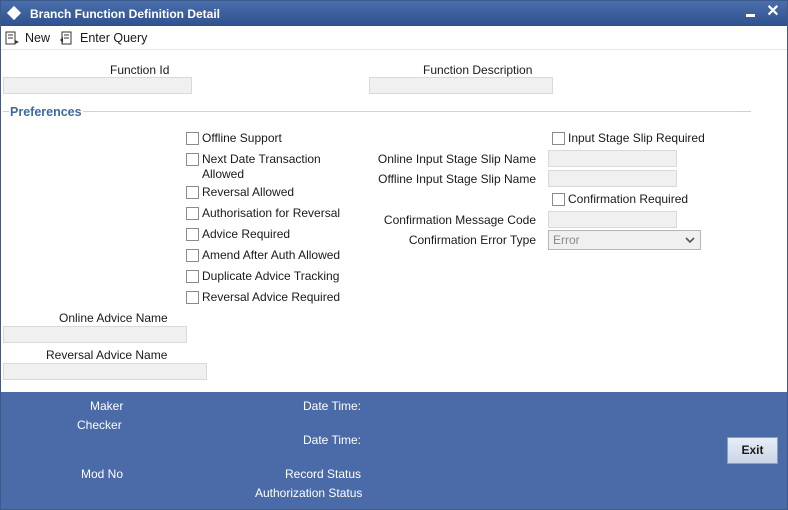  Describe the element at coordinates (472, 240) in the screenshot. I see `confirmation-error-type-label: Confirmation Error Type` at that location.